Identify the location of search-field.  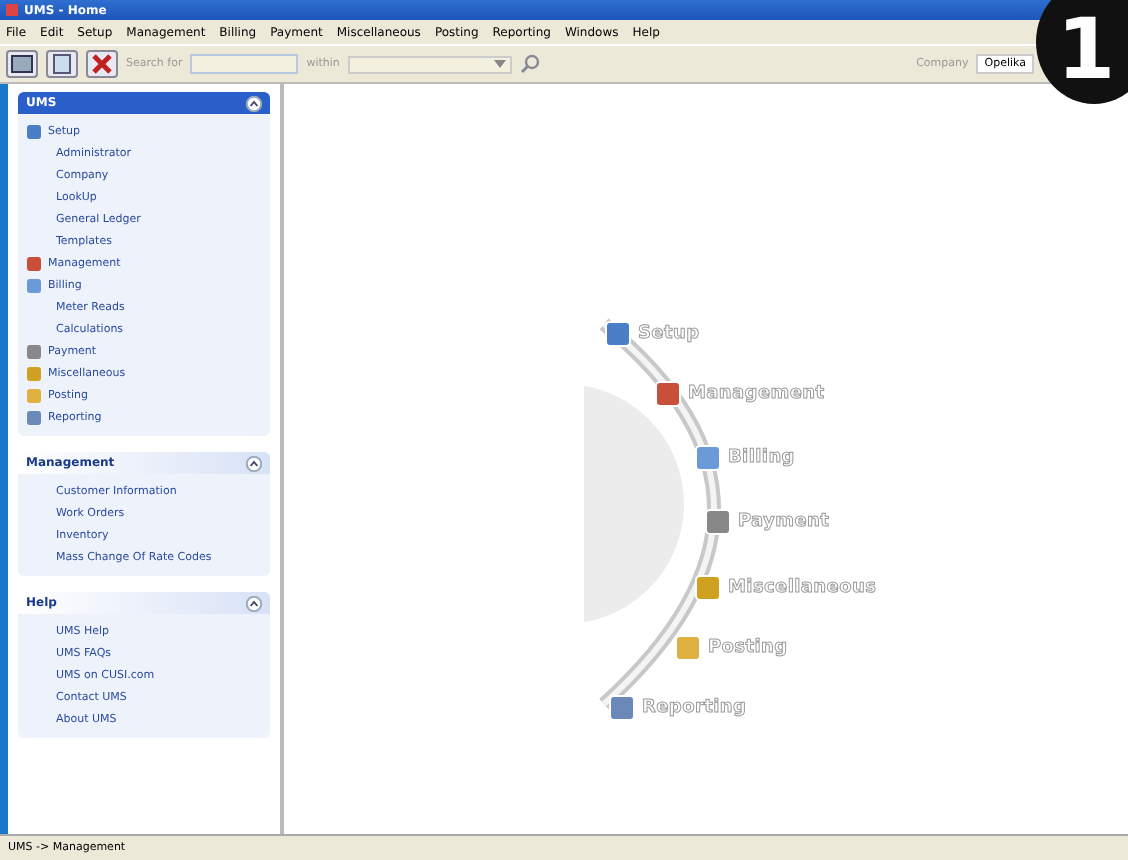
(244, 64).